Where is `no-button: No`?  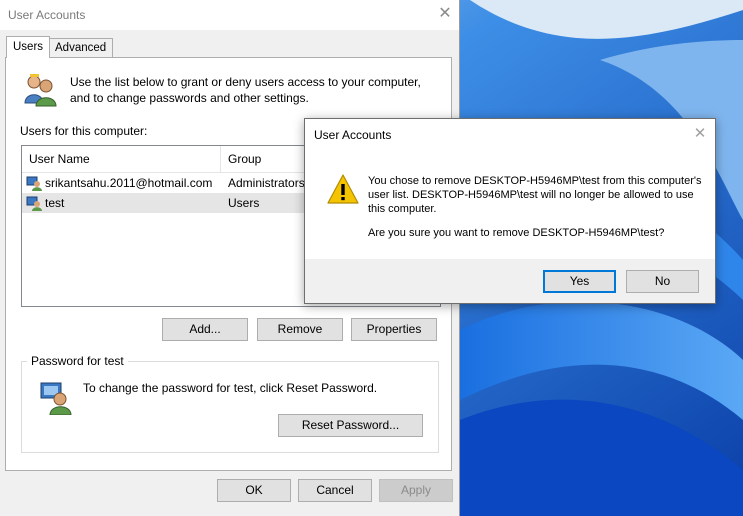 no-button: No is located at coordinates (662, 281).